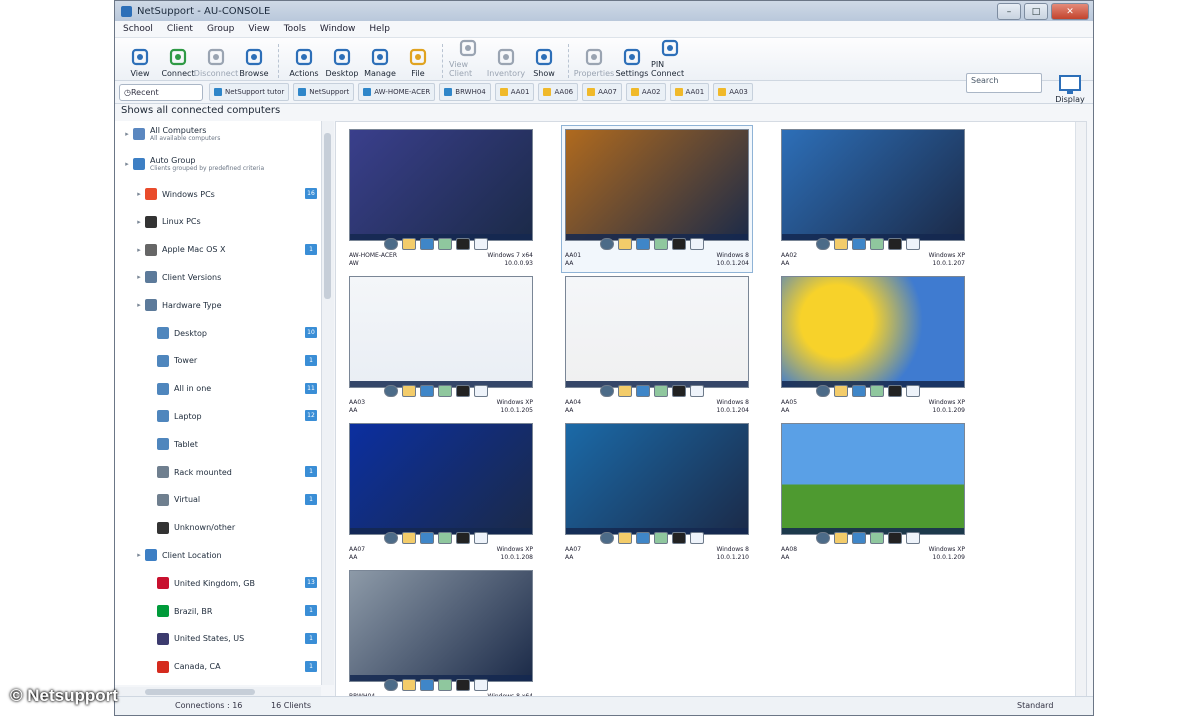 Image resolution: width=1200 pixels, height=720 pixels. What do you see at coordinates (175, 194) in the screenshot?
I see `tree-item-windows-pcs: ▸ Windows PCs` at bounding box center [175, 194].